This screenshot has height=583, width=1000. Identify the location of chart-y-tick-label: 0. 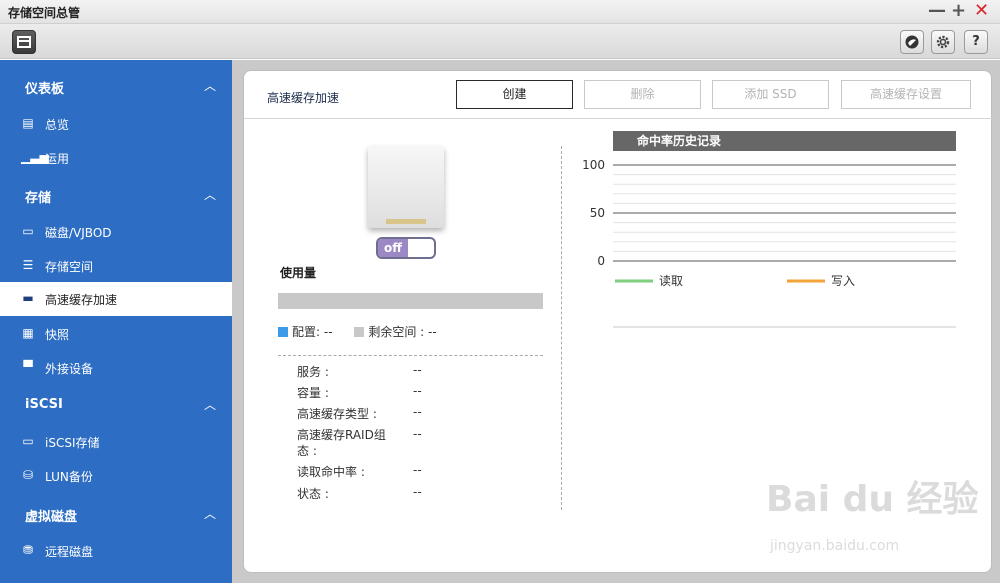
(601, 261).